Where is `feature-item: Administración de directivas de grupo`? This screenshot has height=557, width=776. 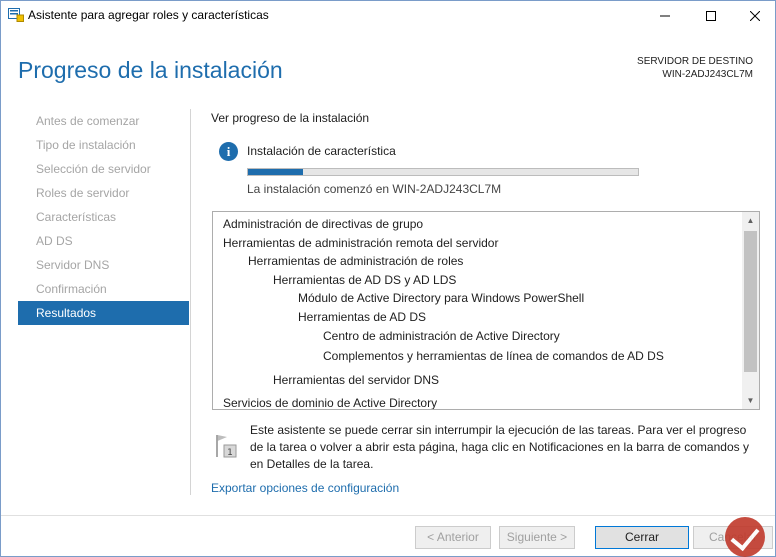
feature-item: Administración de directivas de grupo is located at coordinates (323, 224).